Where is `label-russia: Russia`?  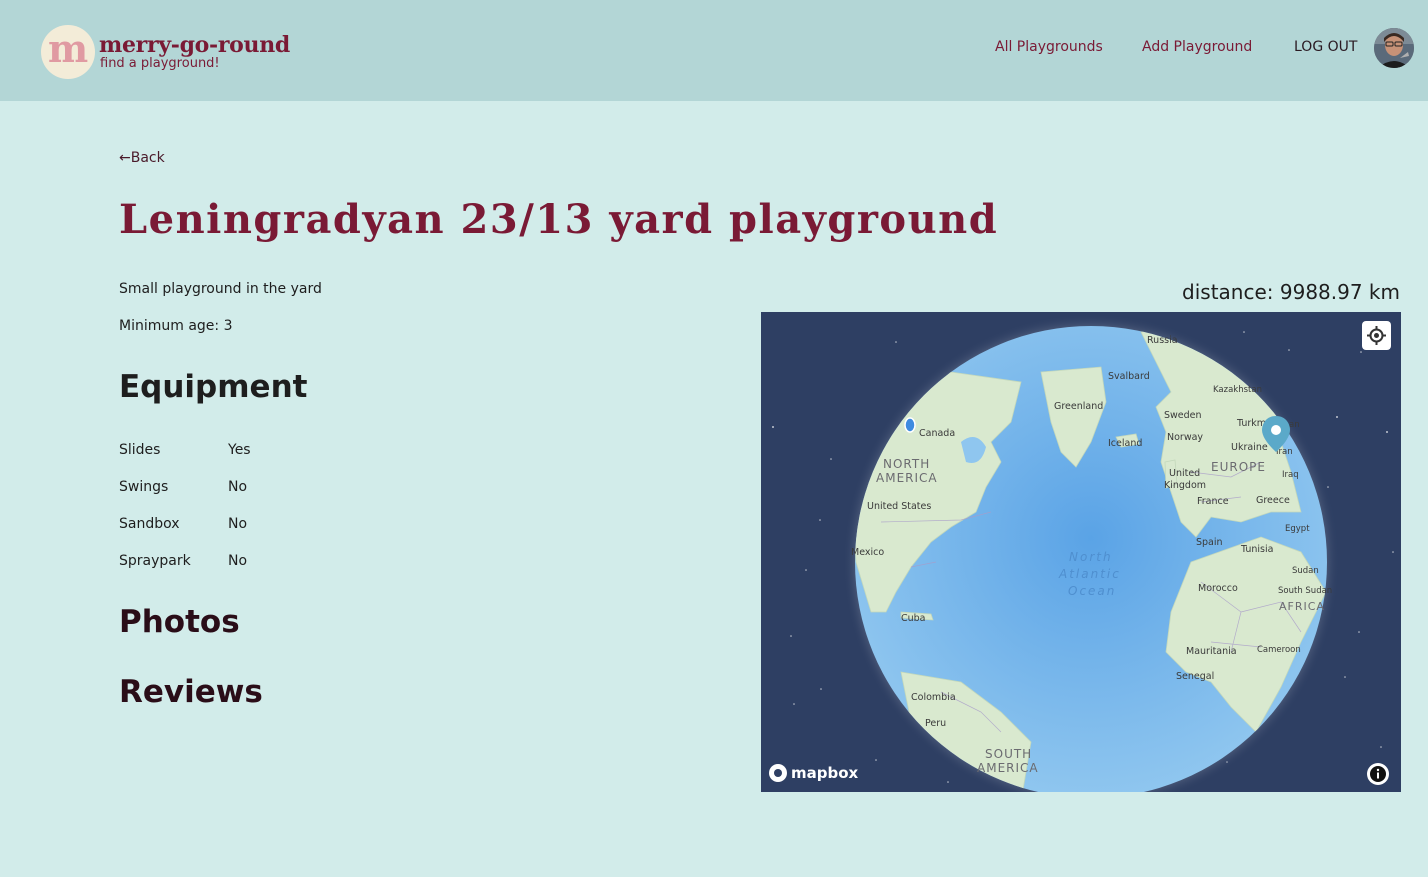
label-russia: Russia is located at coordinates (1162, 340).